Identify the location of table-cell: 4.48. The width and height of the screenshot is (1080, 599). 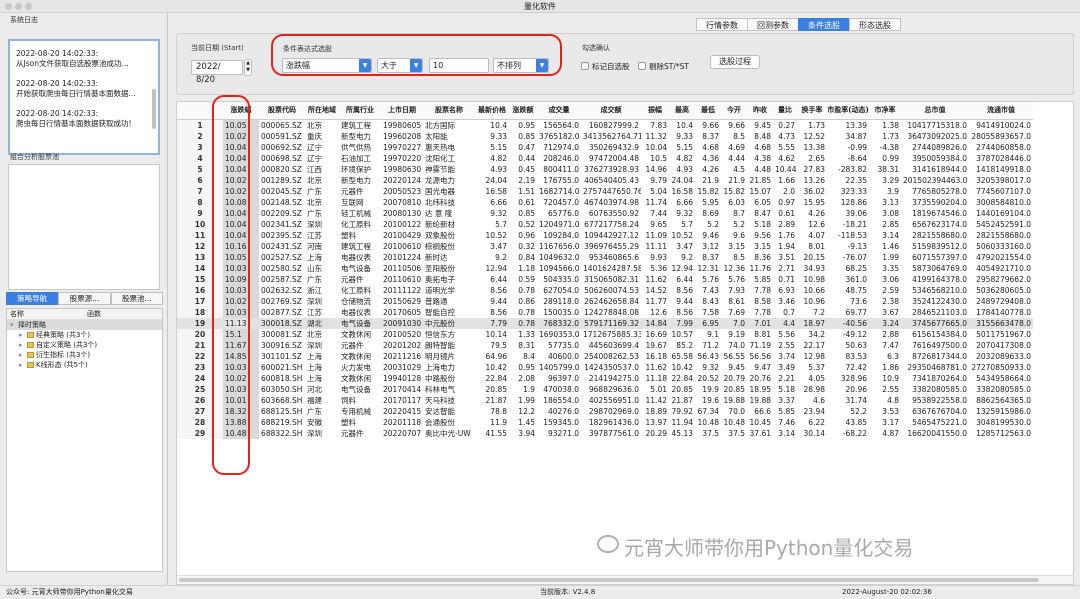
(760, 169).